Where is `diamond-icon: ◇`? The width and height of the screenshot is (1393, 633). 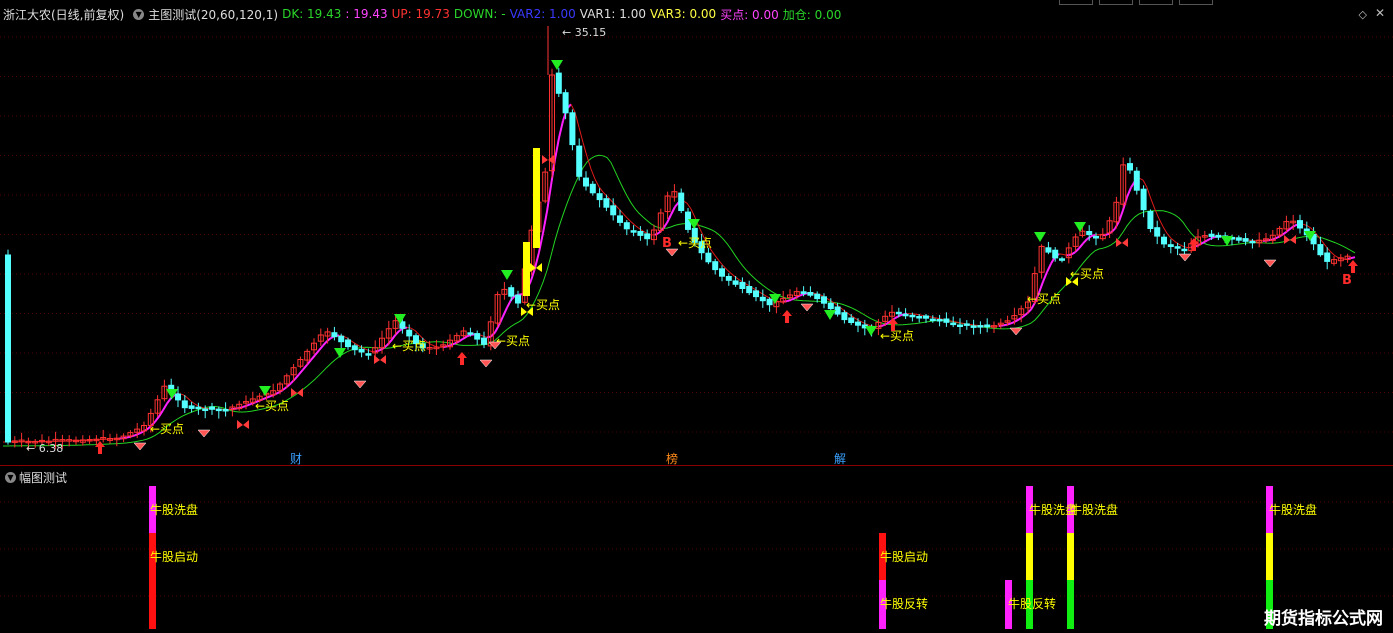
diamond-icon: ◇ is located at coordinates (1363, 14).